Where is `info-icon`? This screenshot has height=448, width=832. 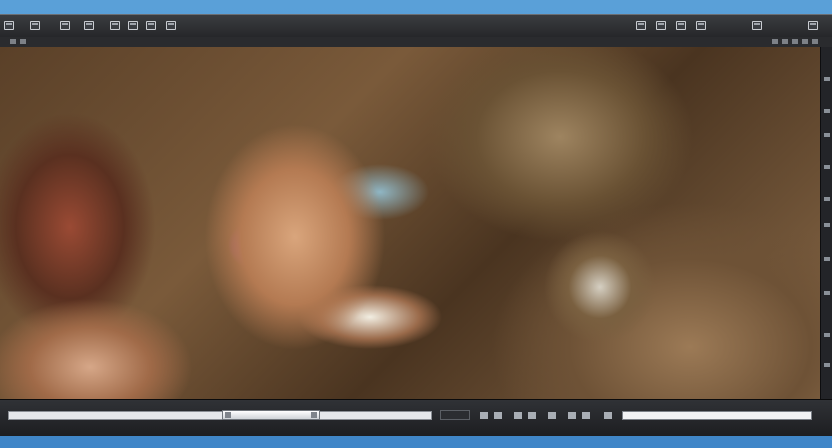
info-icon is located at coordinates (498, 415).